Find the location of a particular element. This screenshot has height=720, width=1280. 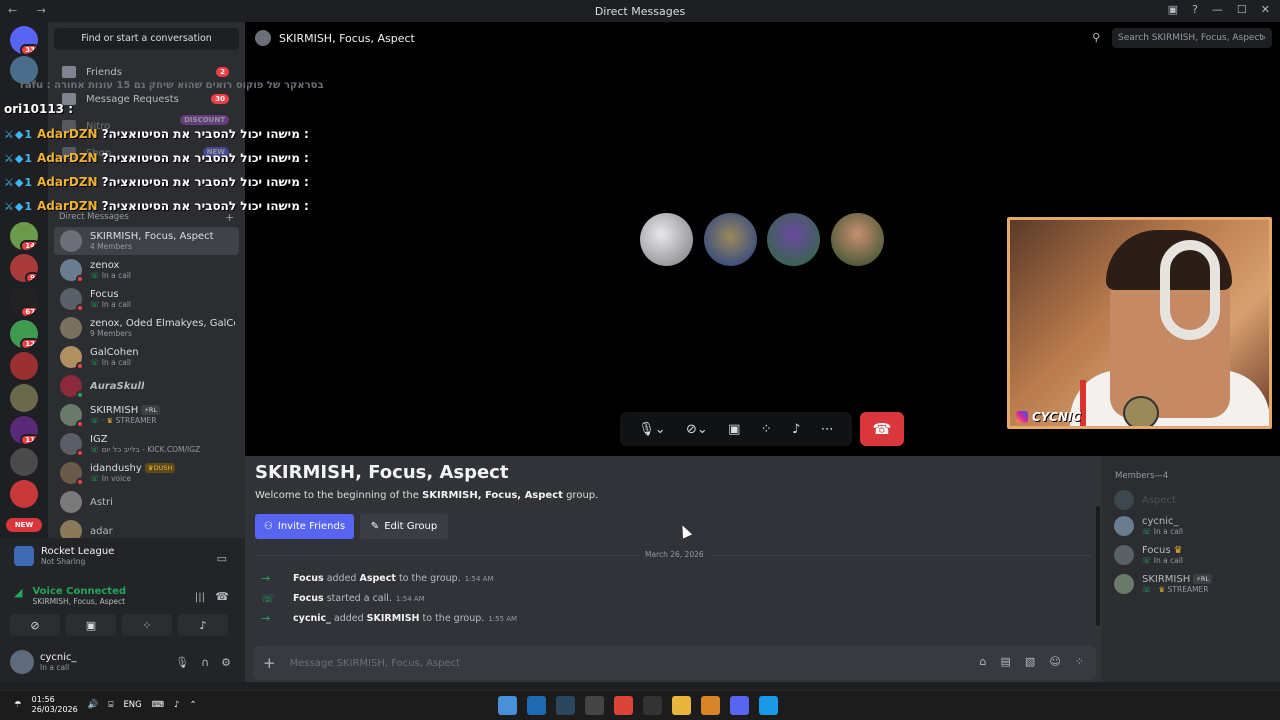

server-icon: 14 is located at coordinates (24, 236).